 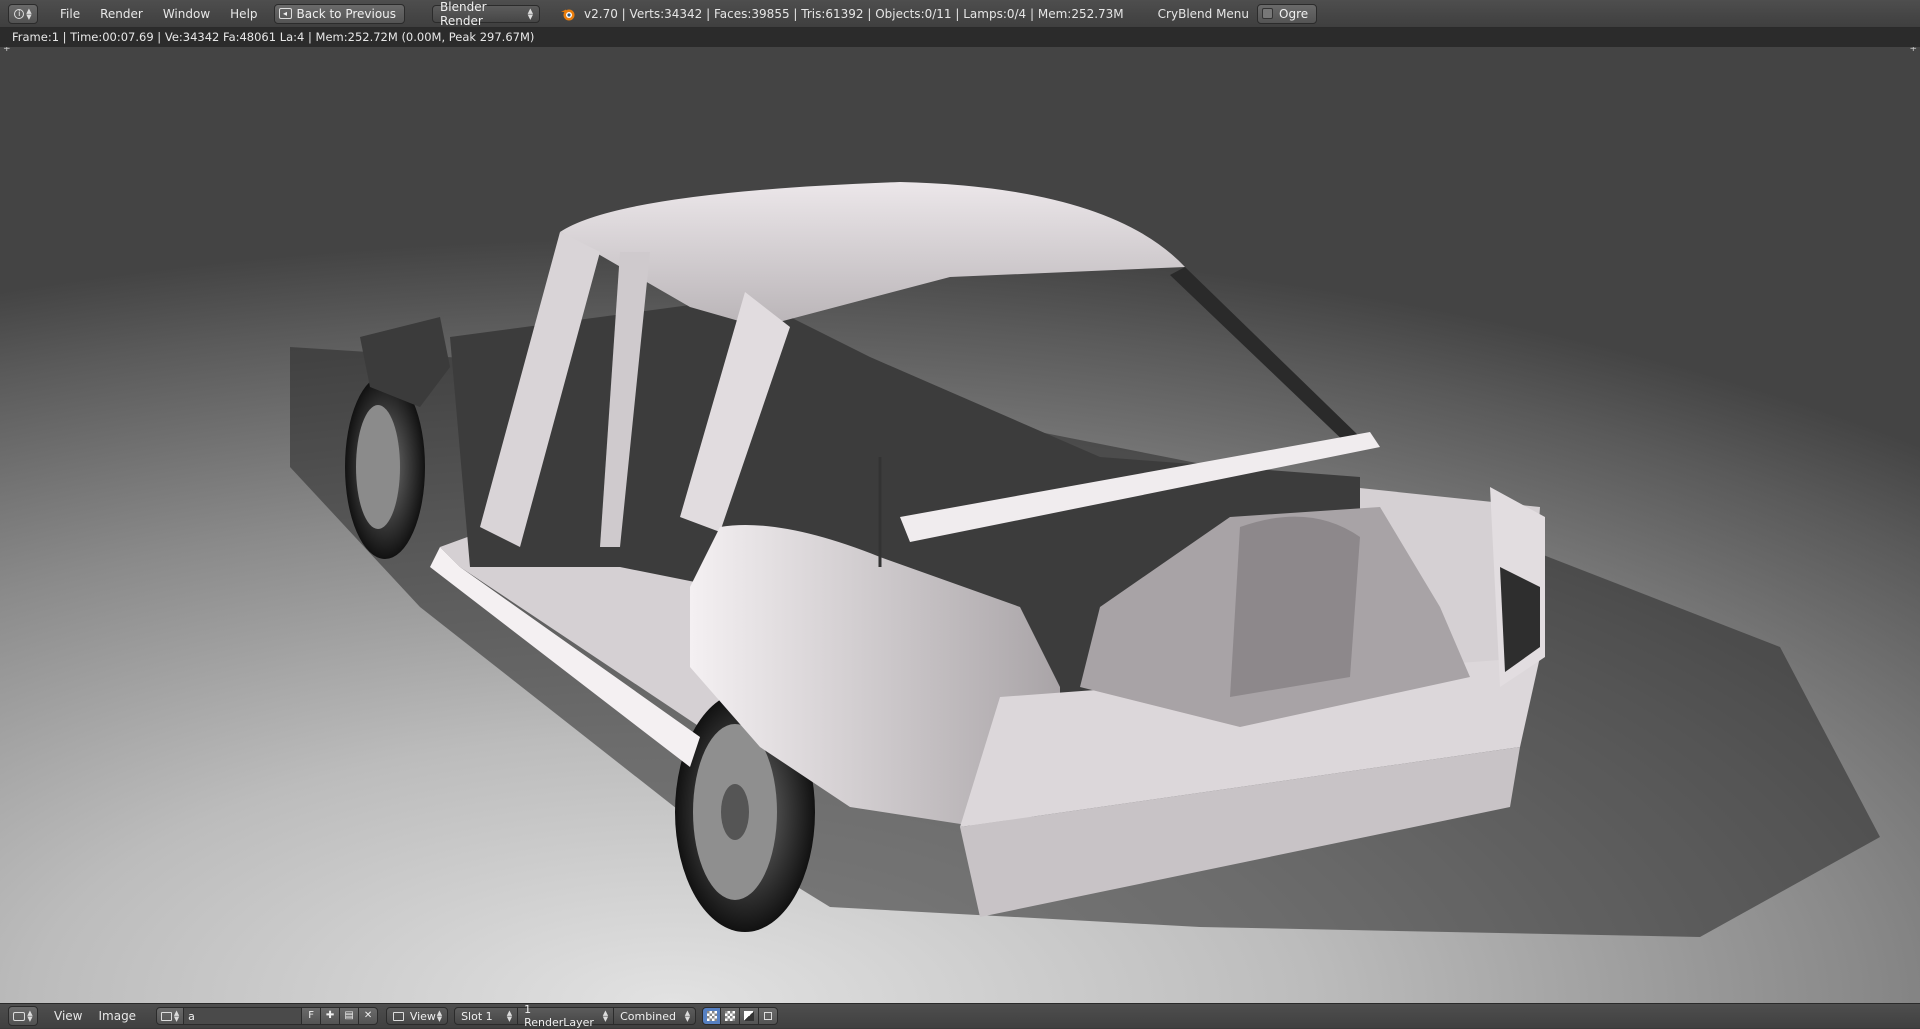 I want to click on menu-file: File, so click(x=70, y=14).